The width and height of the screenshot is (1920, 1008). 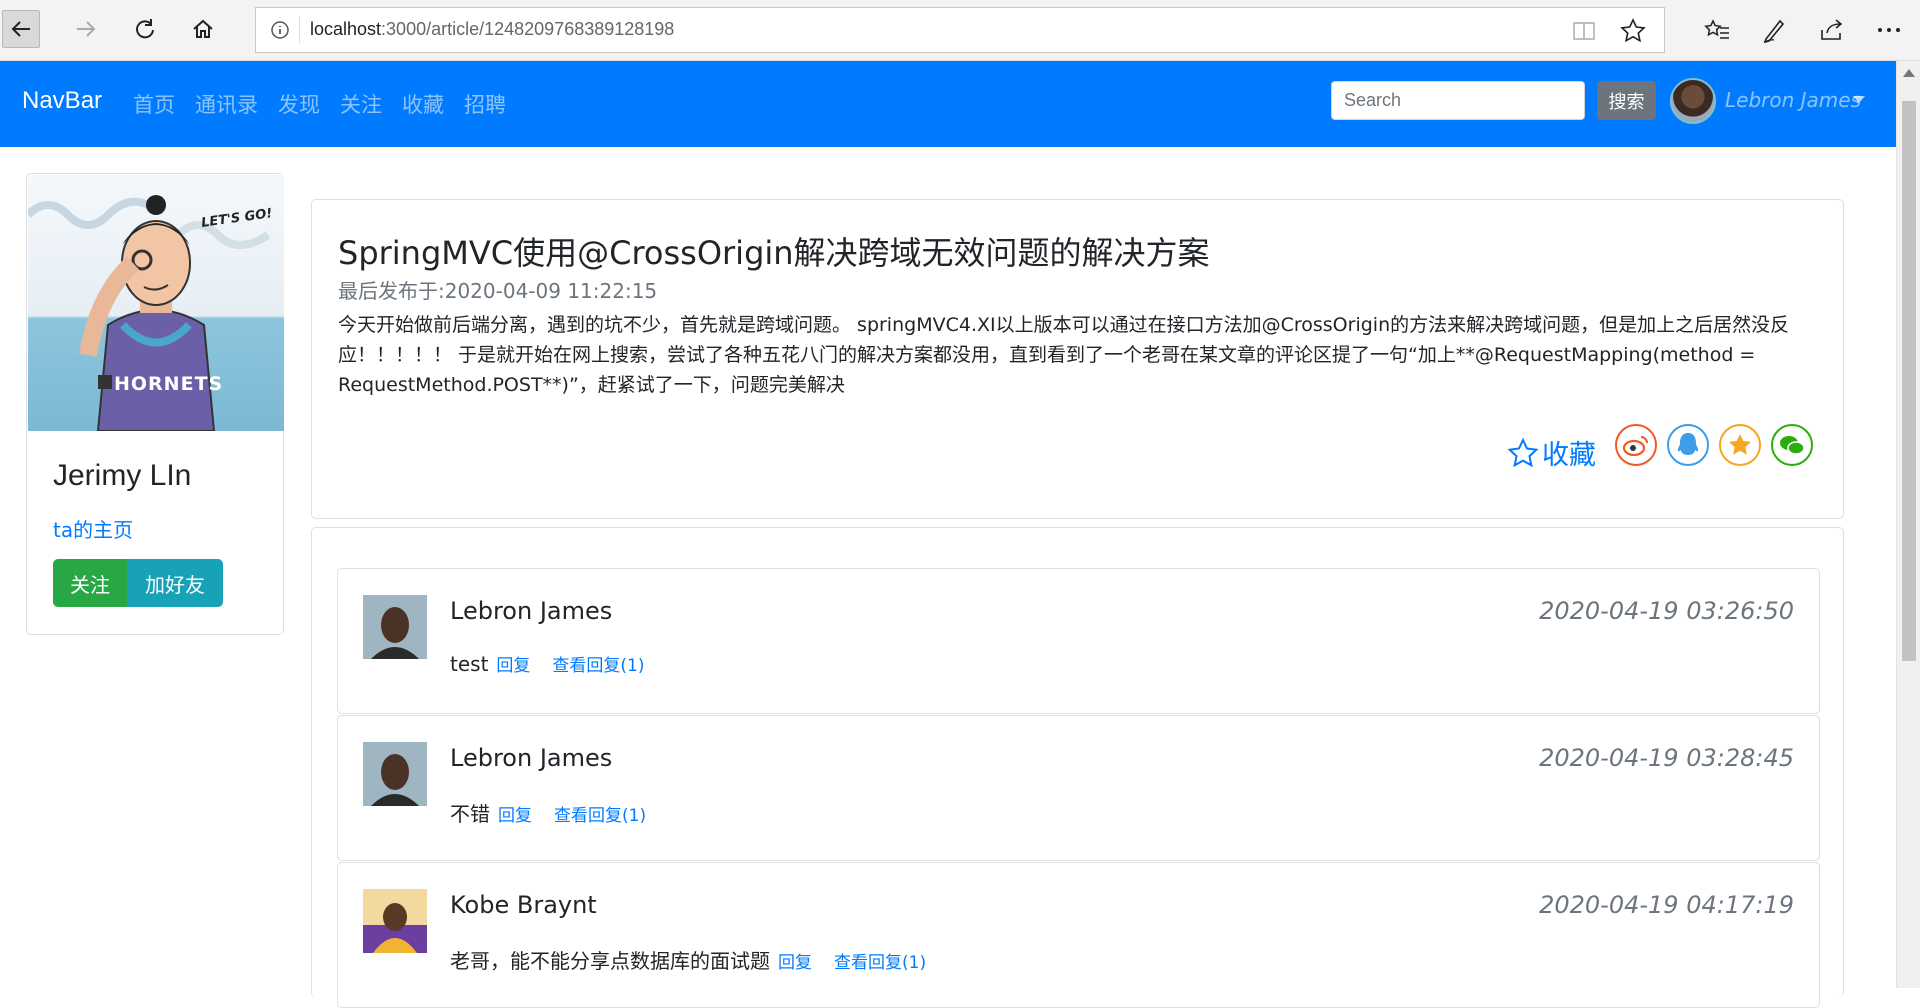 I want to click on nav-link-favorites: 收藏, so click(x=423, y=104).